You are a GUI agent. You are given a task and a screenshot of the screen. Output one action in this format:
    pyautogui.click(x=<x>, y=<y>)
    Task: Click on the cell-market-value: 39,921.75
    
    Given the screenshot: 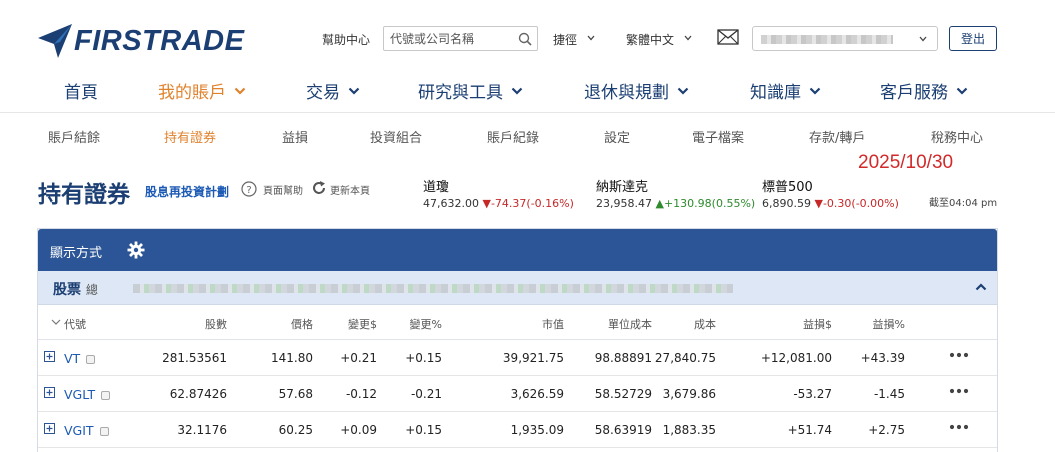 What is the action you would take?
    pyautogui.click(x=533, y=358)
    